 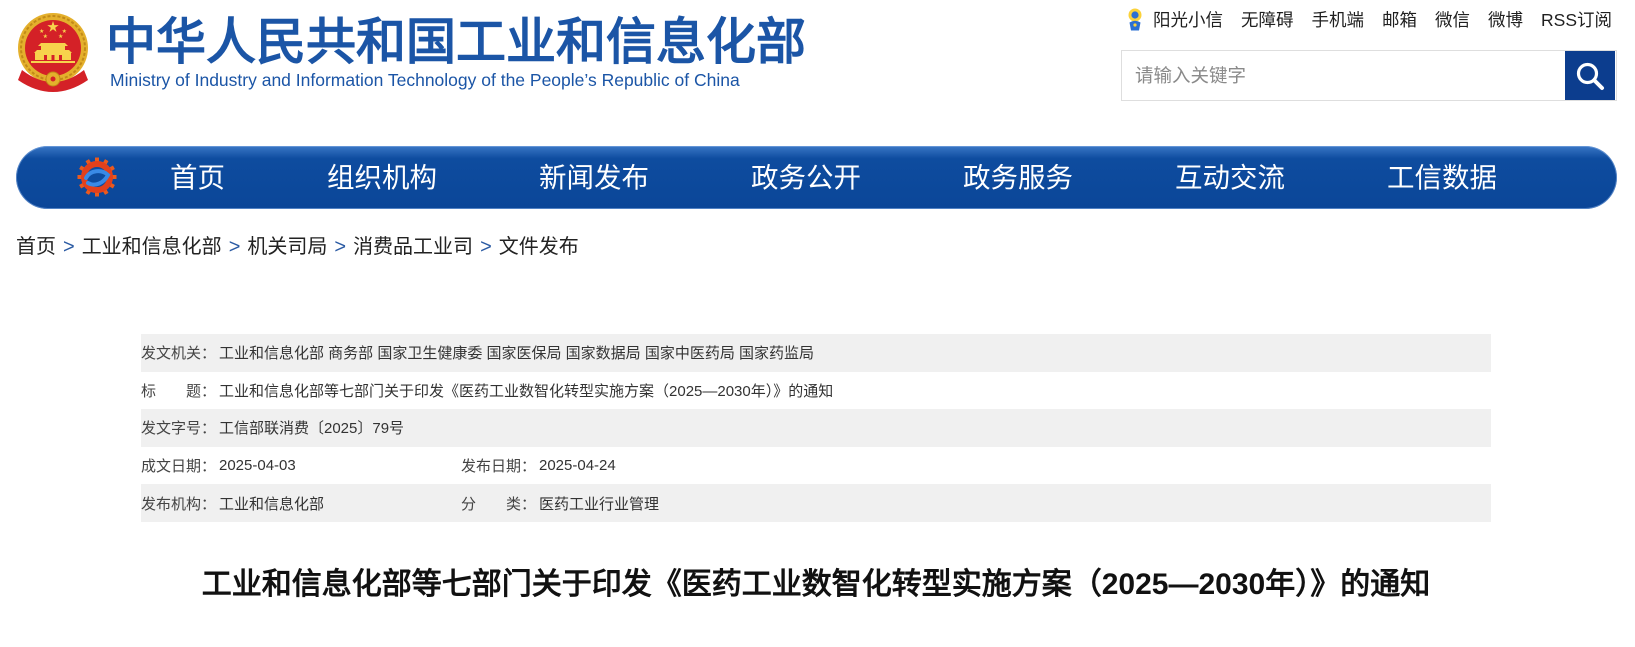 I want to click on breadcrumb-departments: 机关司局, so click(x=287, y=247).